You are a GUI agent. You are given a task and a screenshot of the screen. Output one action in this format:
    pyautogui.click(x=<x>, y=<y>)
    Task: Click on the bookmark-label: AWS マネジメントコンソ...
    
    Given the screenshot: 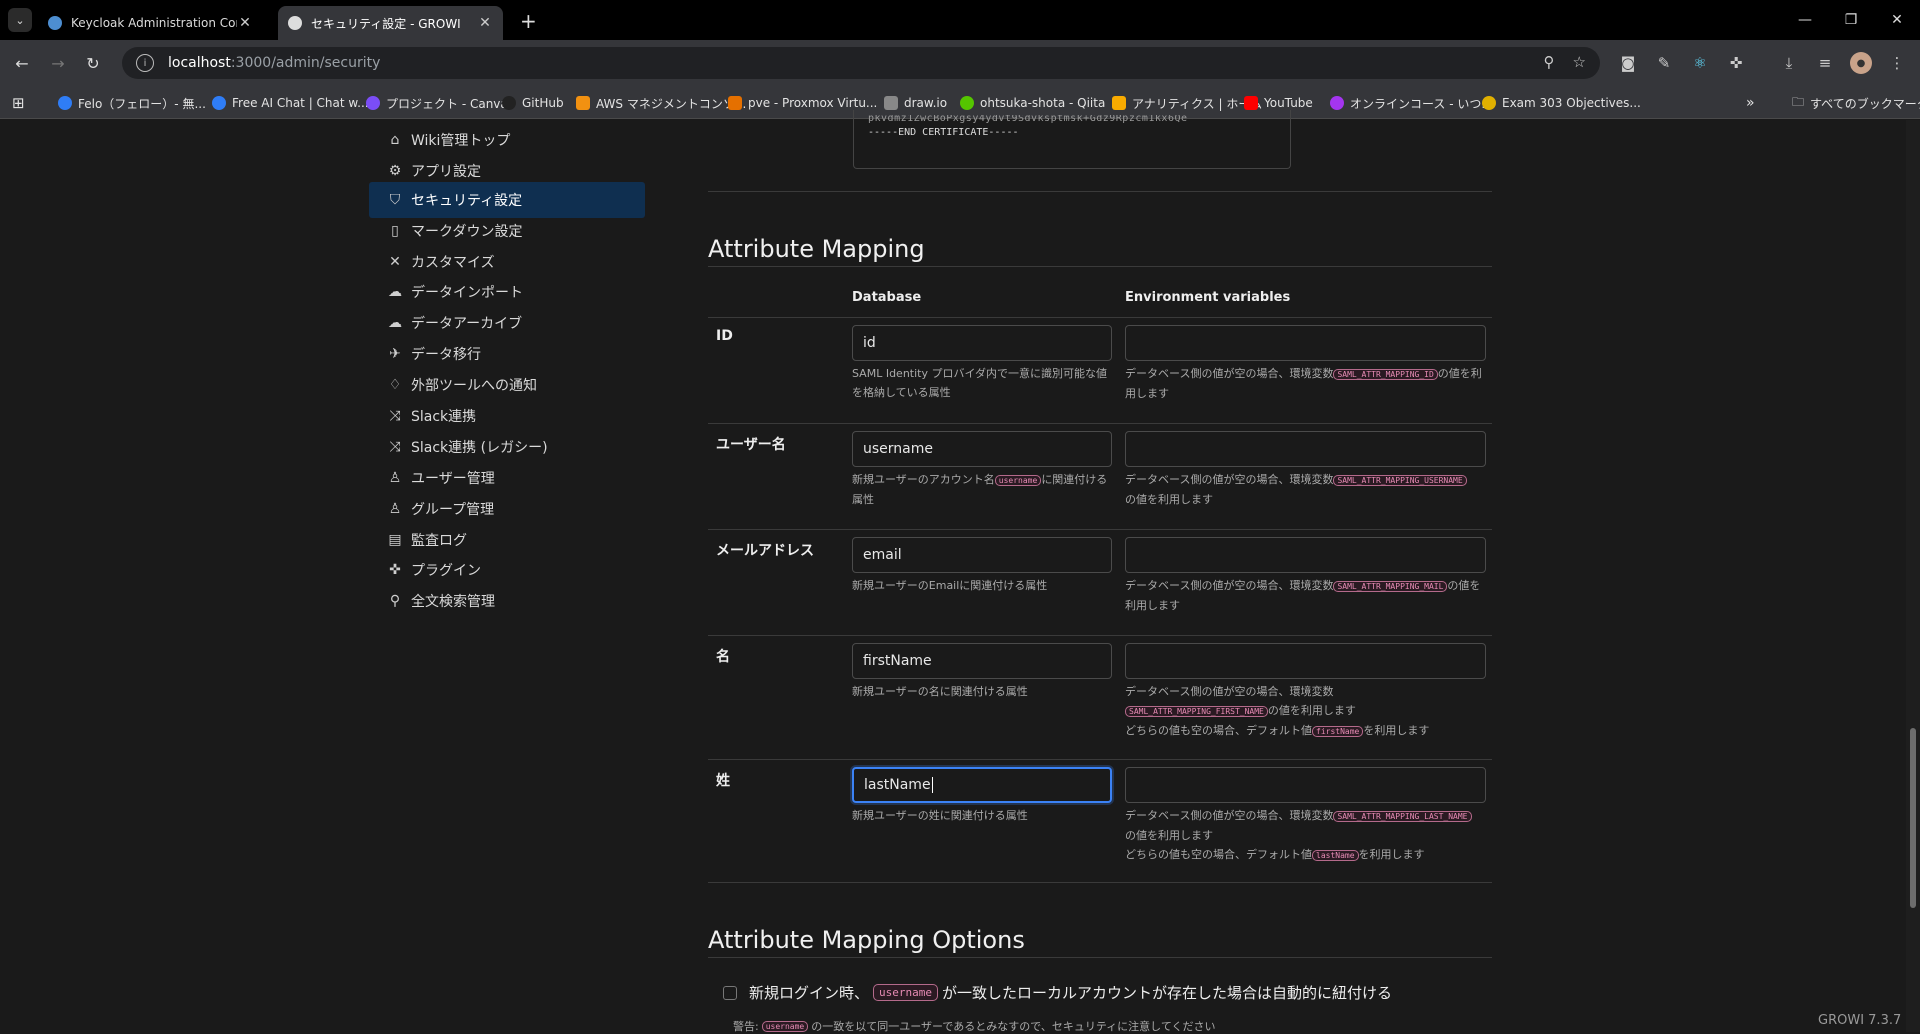 What is the action you would take?
    pyautogui.click(x=671, y=103)
    